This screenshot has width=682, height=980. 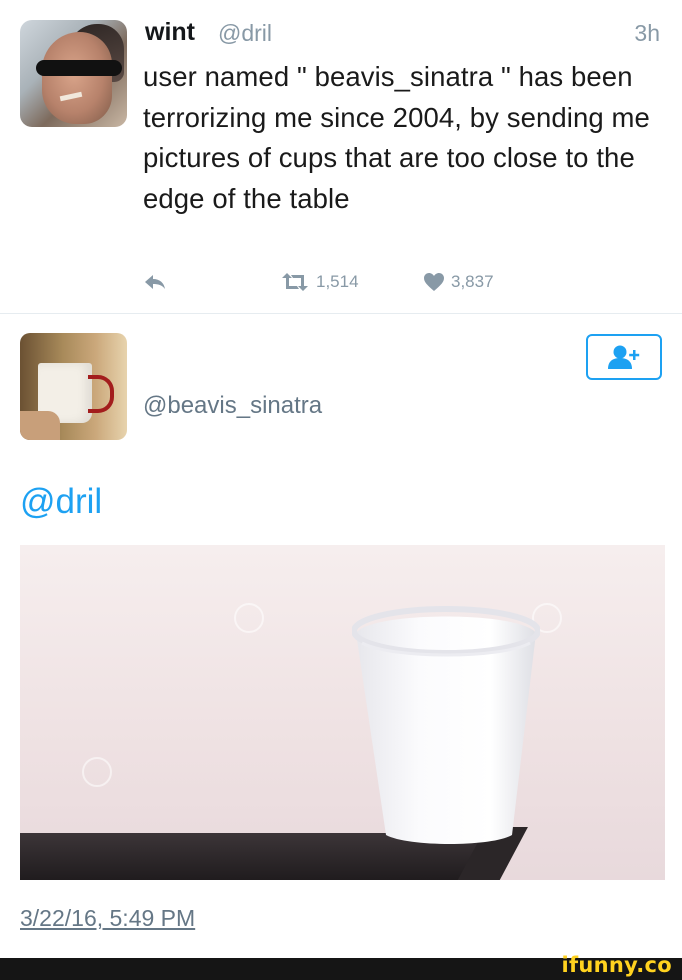 What do you see at coordinates (295, 282) in the screenshot?
I see `retweet-icon` at bounding box center [295, 282].